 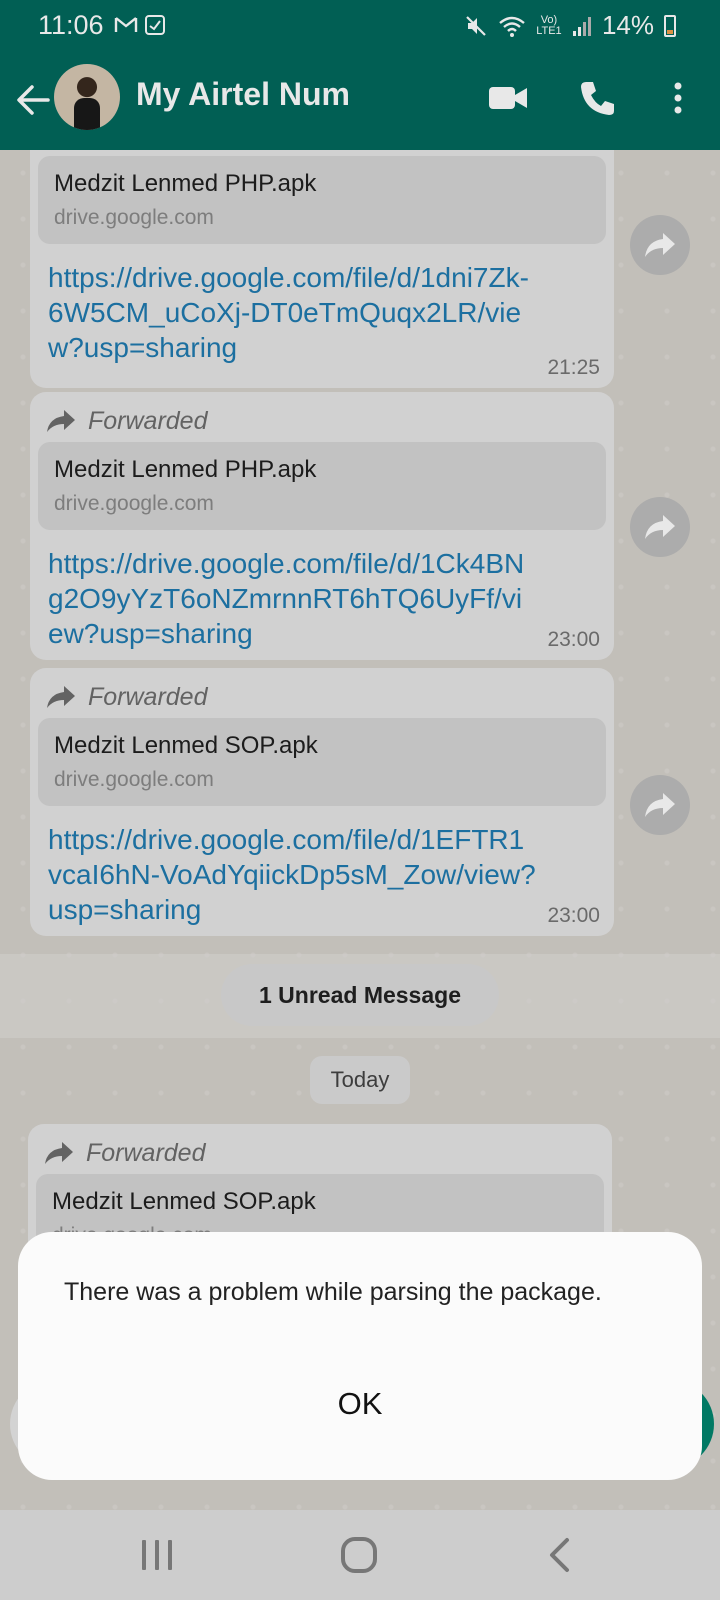 I want to click on ok-button: OK, so click(x=360, y=1404).